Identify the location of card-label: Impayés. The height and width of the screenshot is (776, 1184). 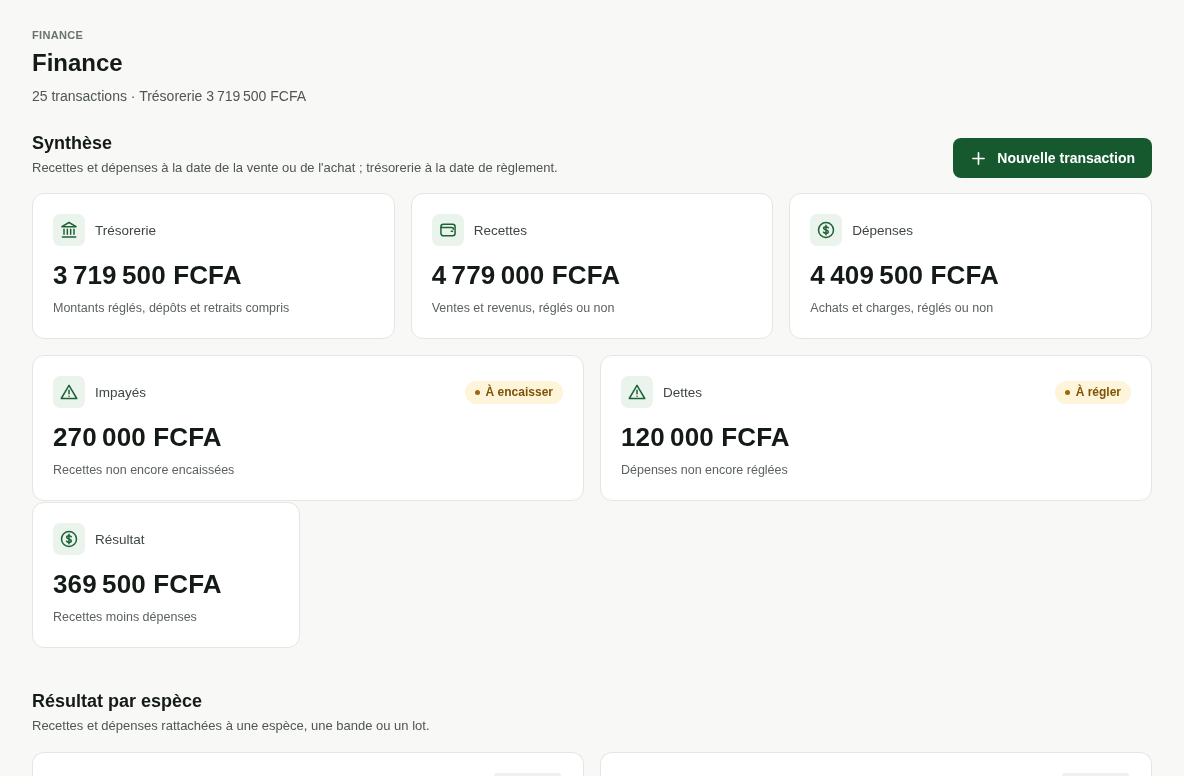
(121, 392).